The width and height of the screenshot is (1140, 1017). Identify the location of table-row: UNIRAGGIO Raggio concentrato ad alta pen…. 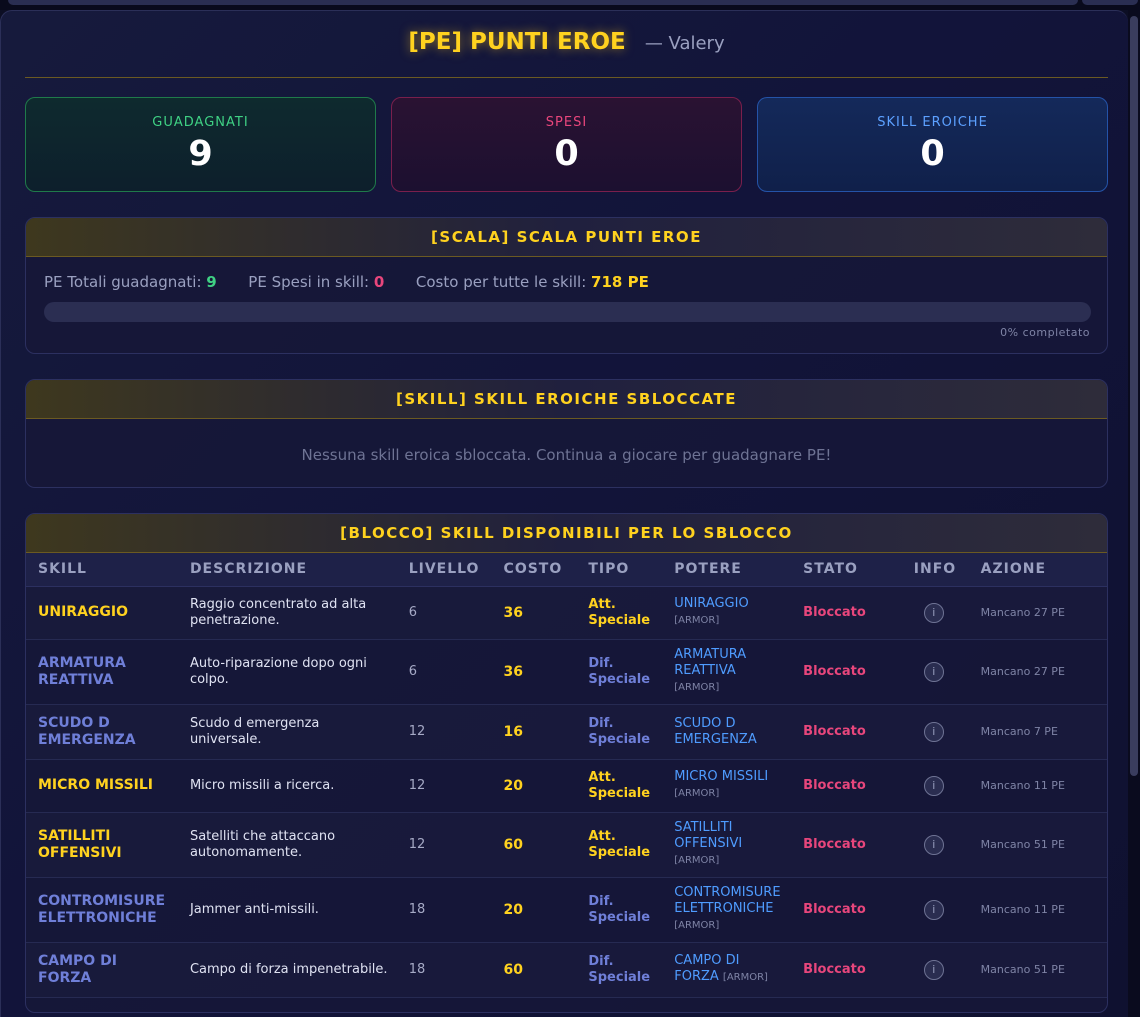
(566, 613).